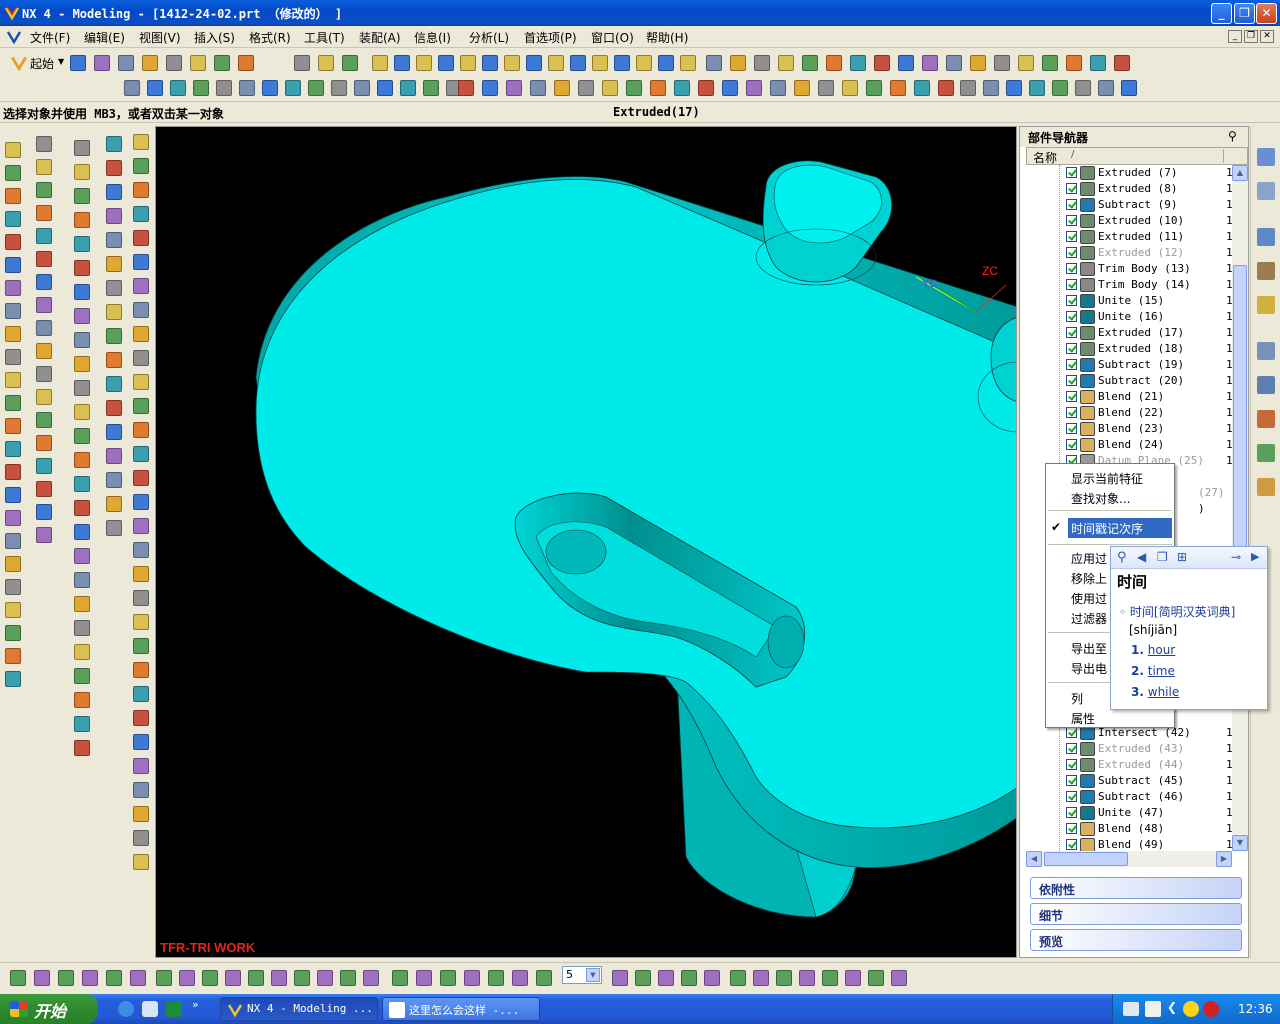  Describe the element at coordinates (1129, 253) in the screenshot. I see `feature-node: Extruded (12) 1` at that location.